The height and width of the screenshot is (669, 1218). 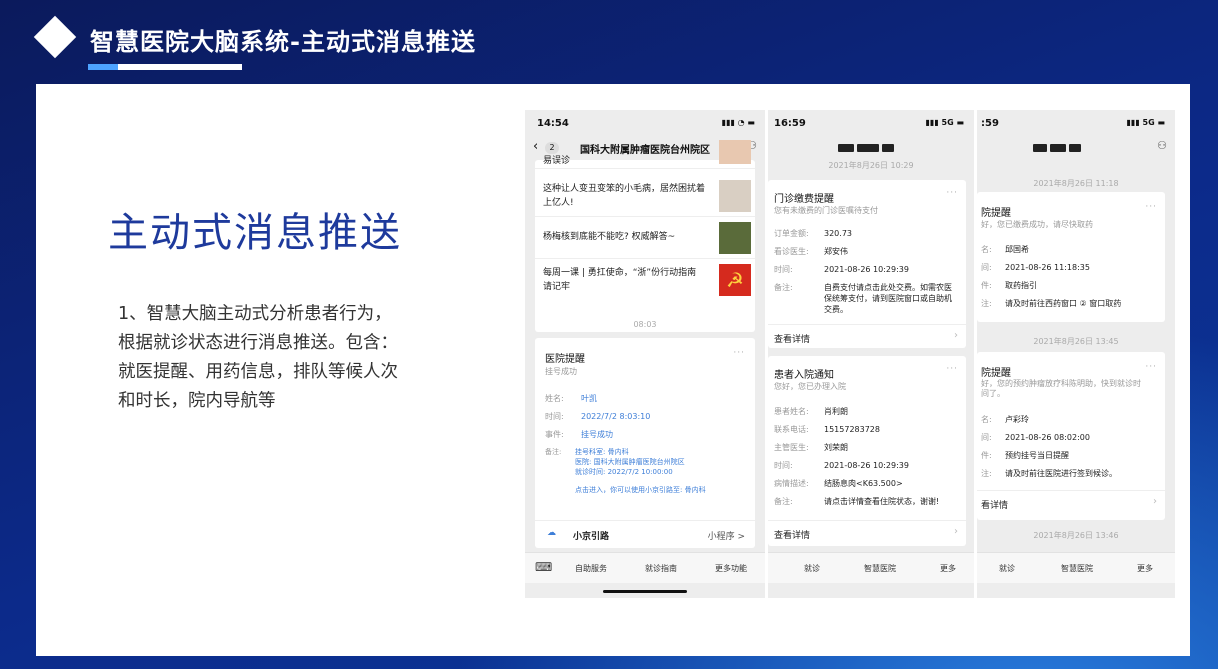 What do you see at coordinates (804, 199) in the screenshot?
I see `card-title: 门诊缴费提醒` at bounding box center [804, 199].